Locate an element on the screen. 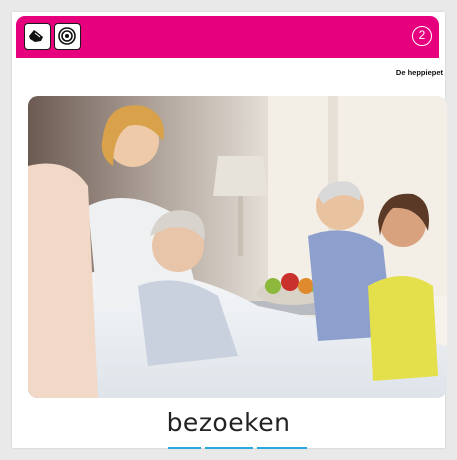 Image resolution: width=457 pixels, height=460 pixels. spiral-icon is located at coordinates (67, 36).